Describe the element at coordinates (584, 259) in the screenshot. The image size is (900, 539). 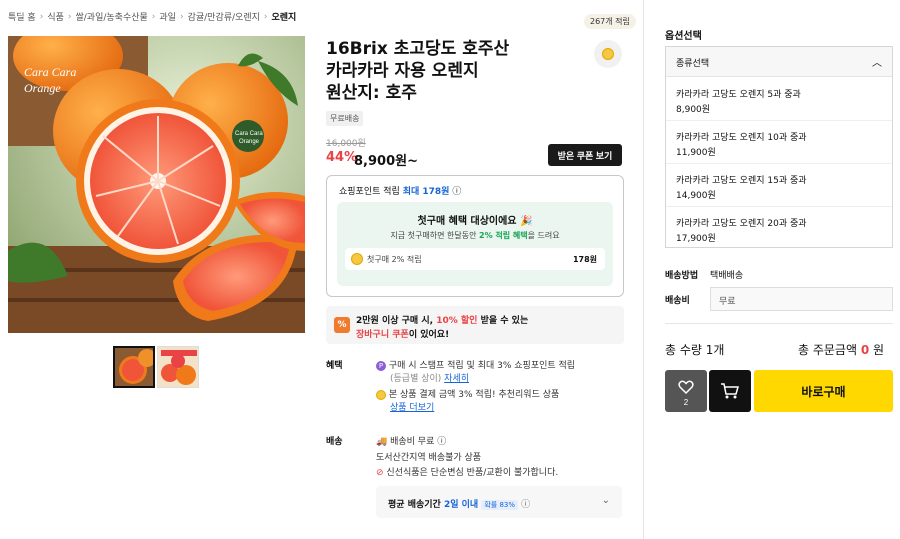
I see `first-purchase-row-value: 178원` at that location.